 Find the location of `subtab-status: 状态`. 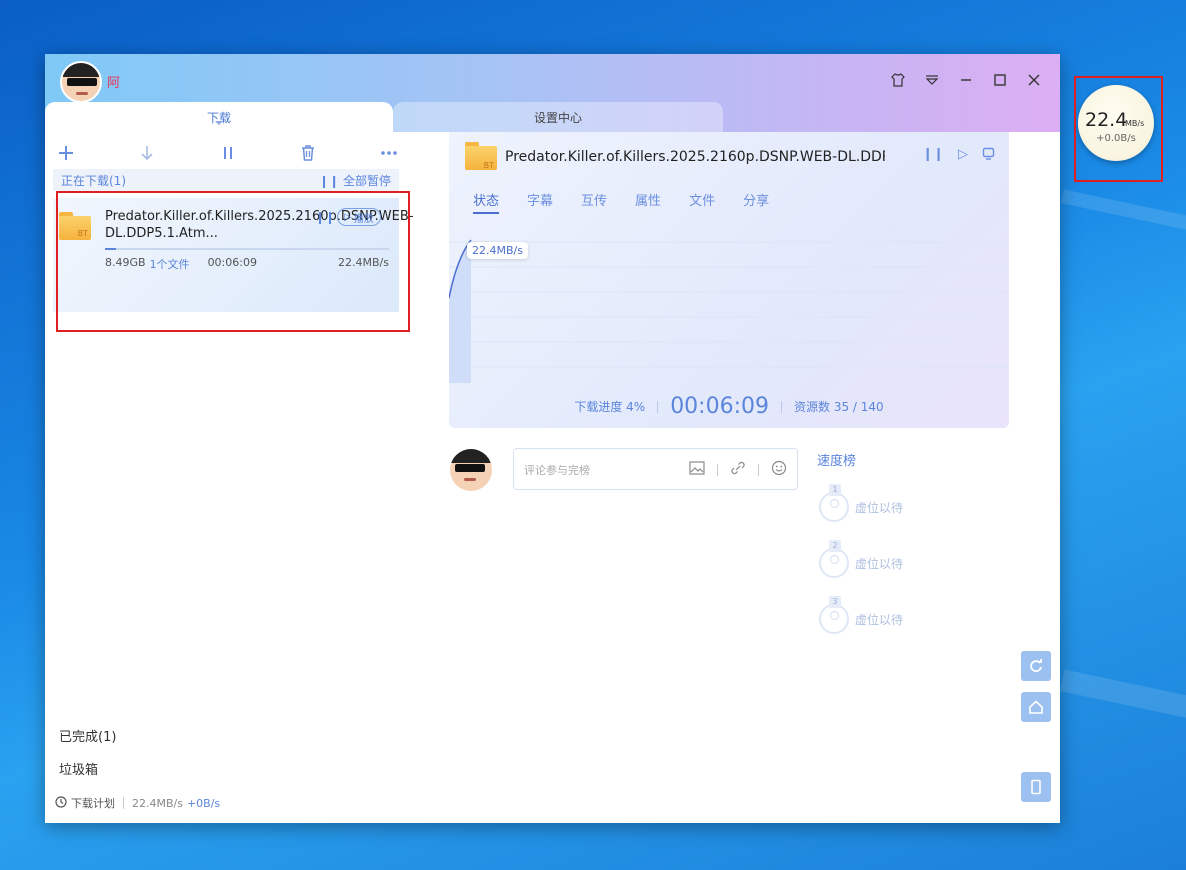

subtab-status: 状态 is located at coordinates (486, 202).